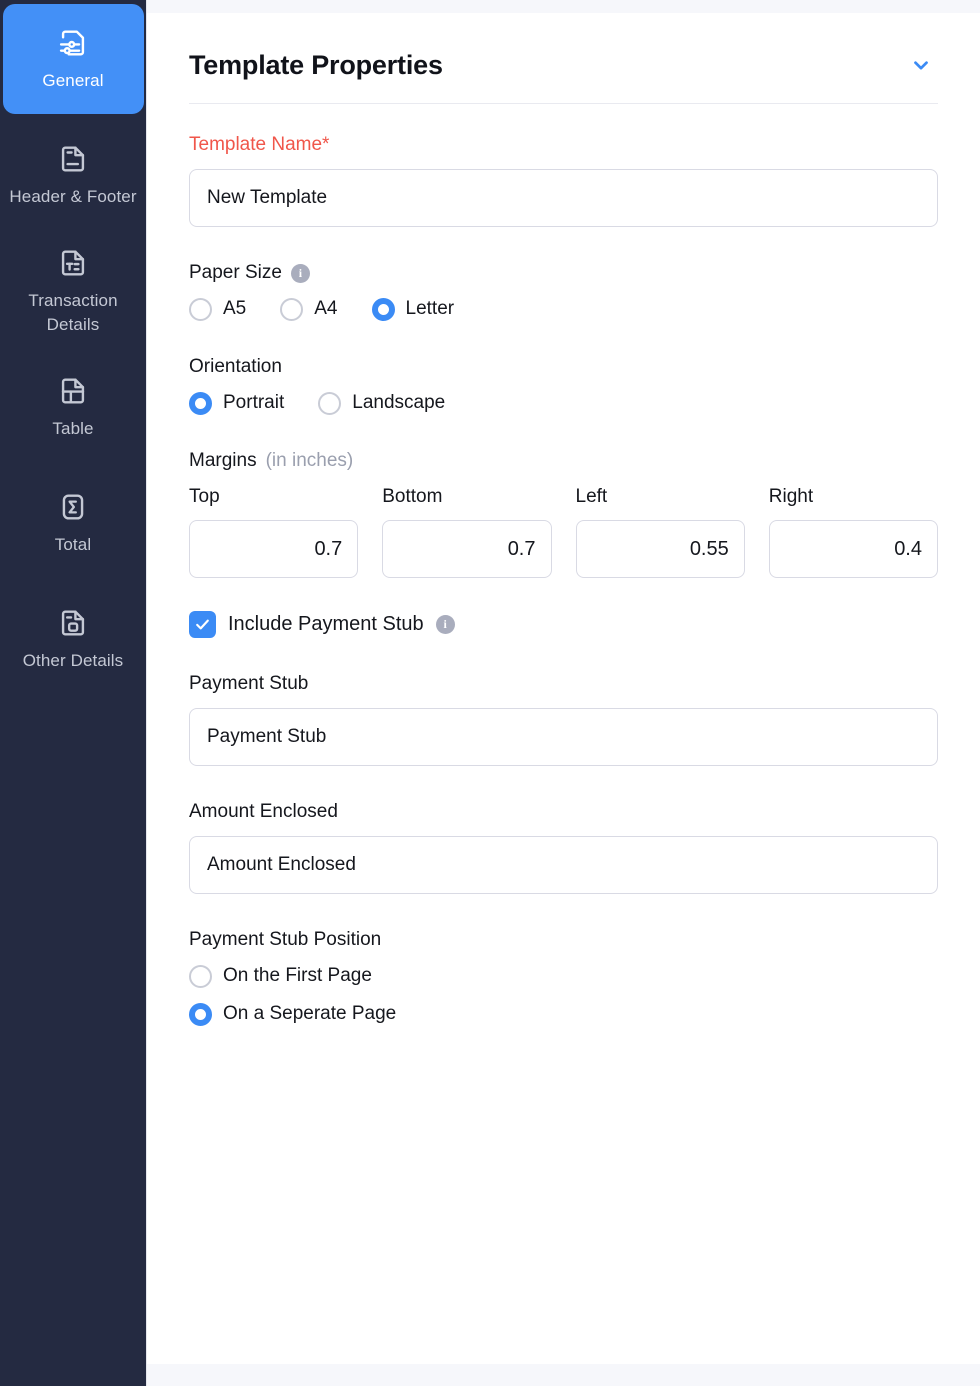 Image resolution: width=980 pixels, height=1386 pixels. What do you see at coordinates (310, 1013) in the screenshot?
I see `payment-stub-position-option-label: On a Seperate Page` at bounding box center [310, 1013].